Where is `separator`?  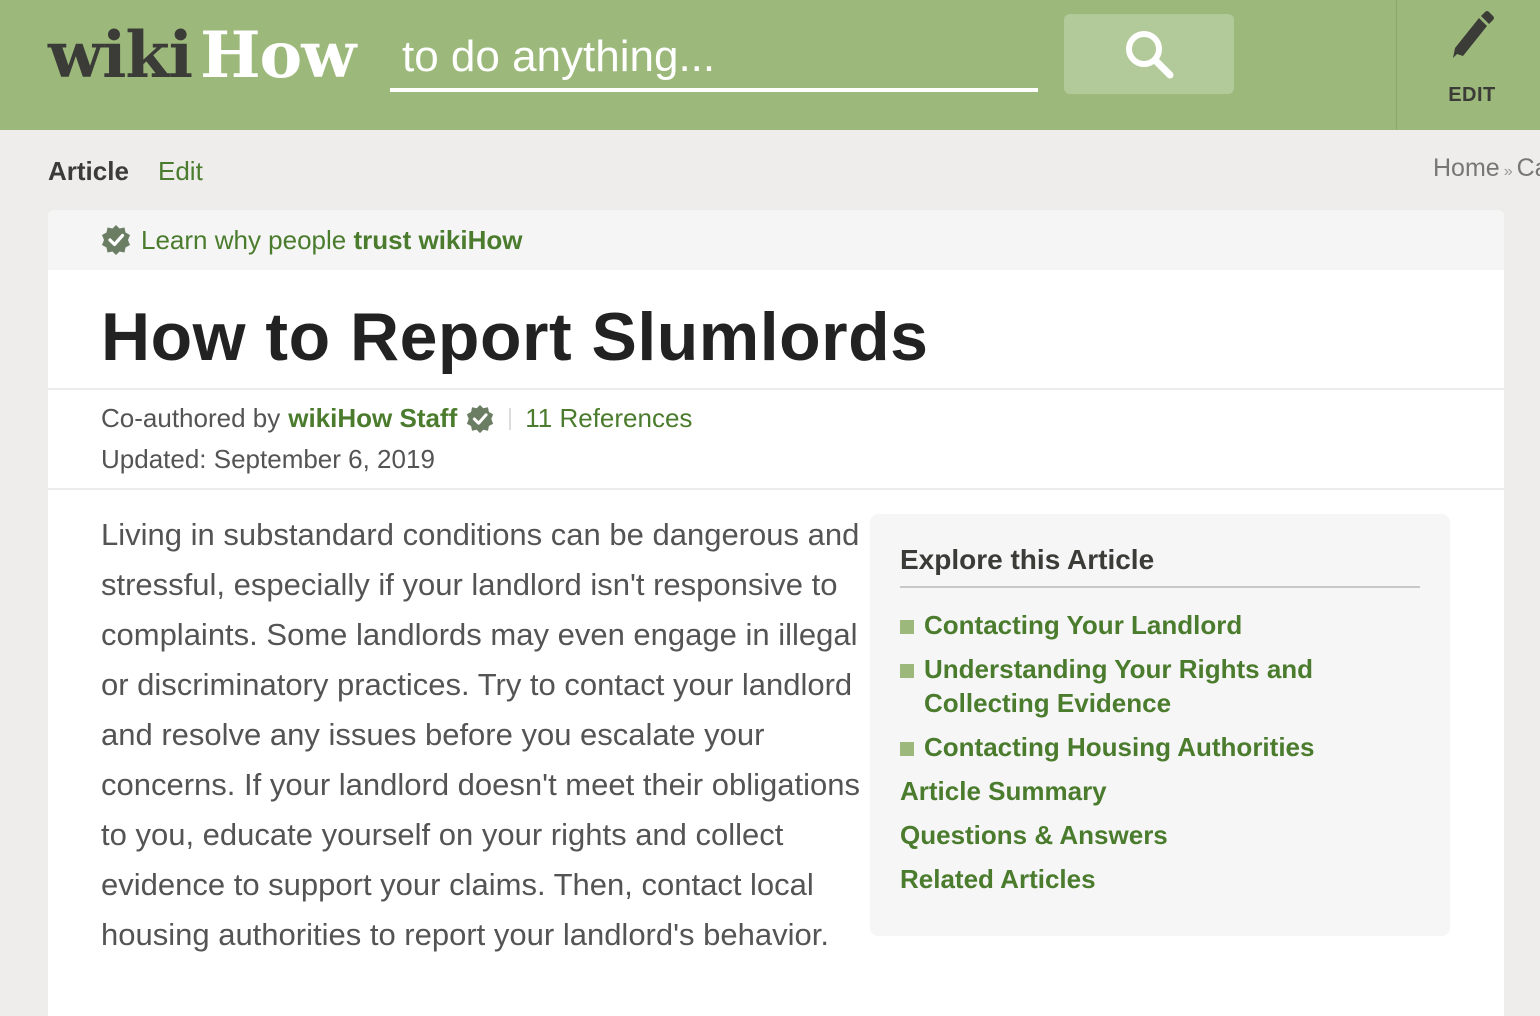
separator is located at coordinates (510, 418).